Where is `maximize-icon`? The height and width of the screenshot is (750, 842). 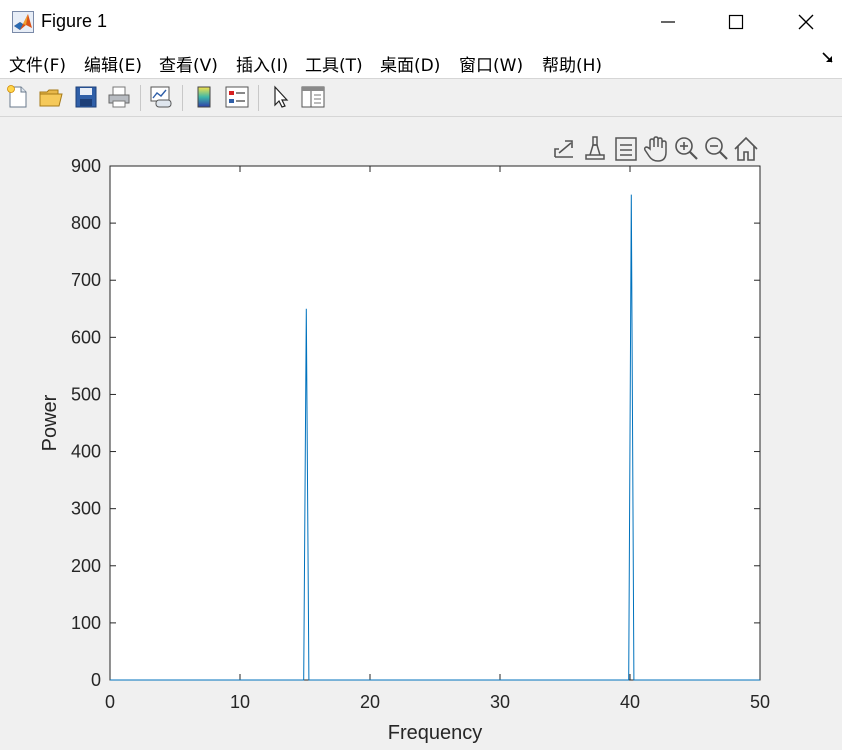 maximize-icon is located at coordinates (736, 22).